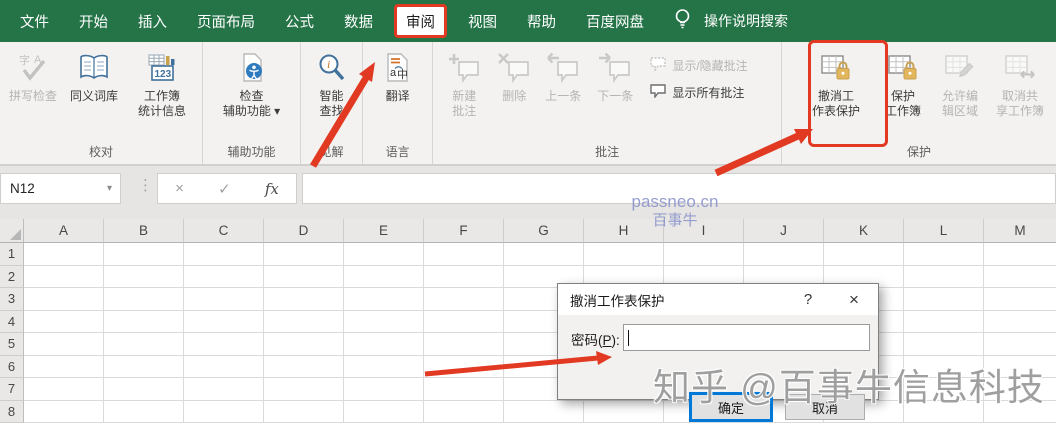 This screenshot has width=1056, height=423. Describe the element at coordinates (746, 21) in the screenshot. I see `tell-me-search: 操作说明搜索` at that location.